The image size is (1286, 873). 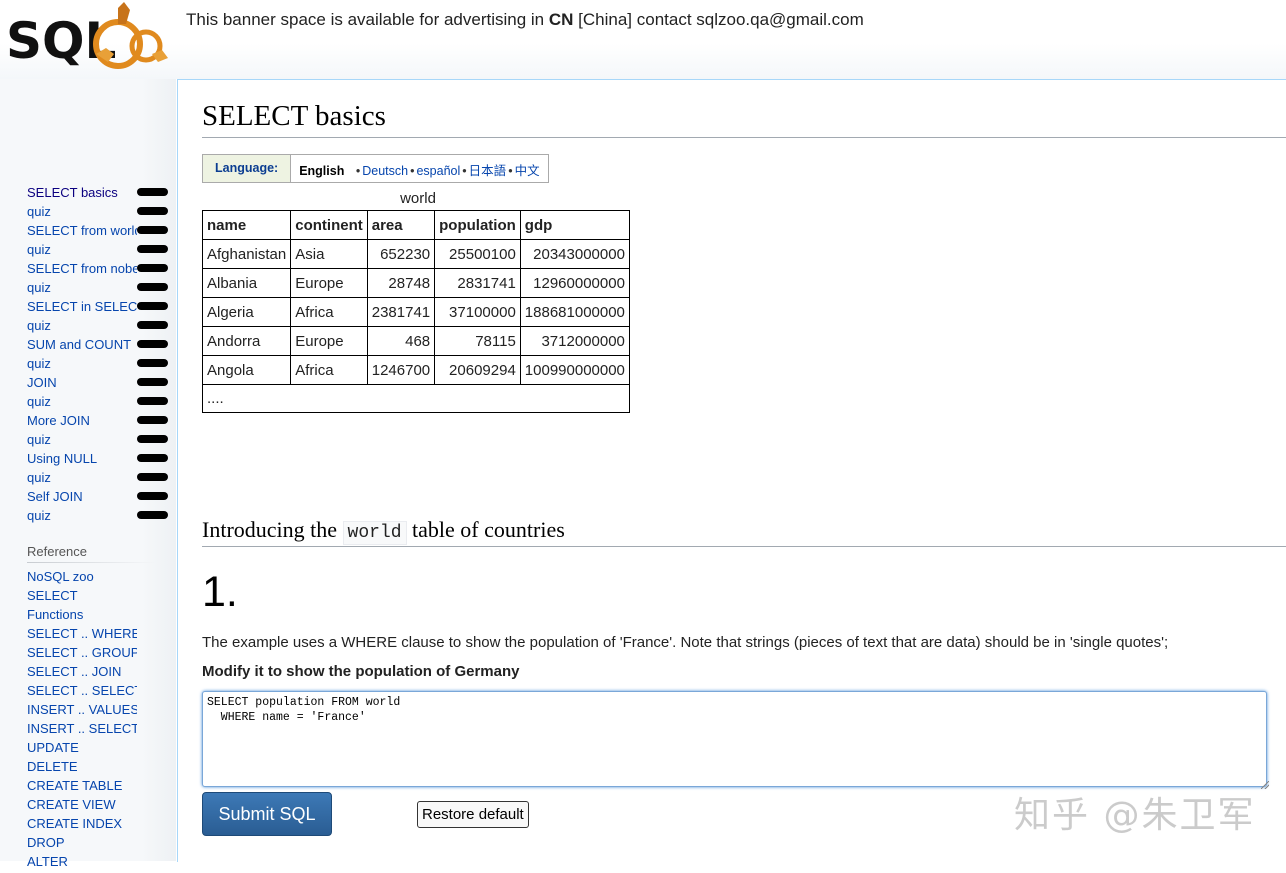 I want to click on watermark: 知乎 @朱卫军, so click(x=1135, y=815).